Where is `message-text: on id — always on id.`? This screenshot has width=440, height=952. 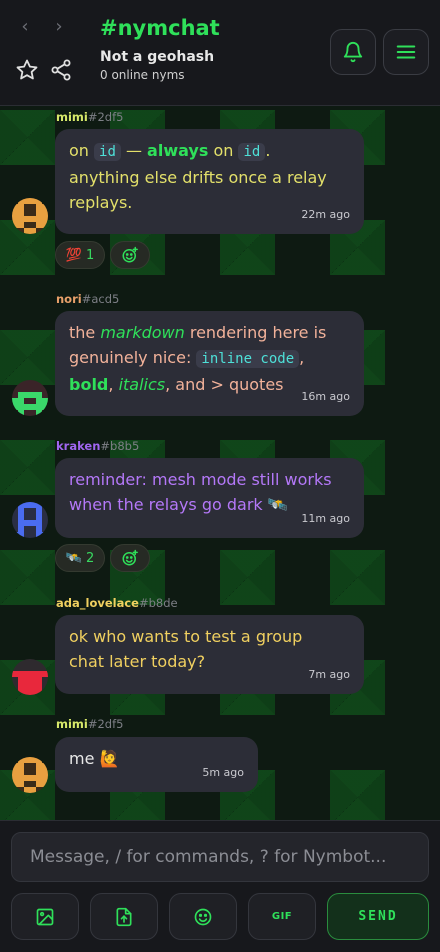 message-text: on id — always on id. is located at coordinates (170, 151).